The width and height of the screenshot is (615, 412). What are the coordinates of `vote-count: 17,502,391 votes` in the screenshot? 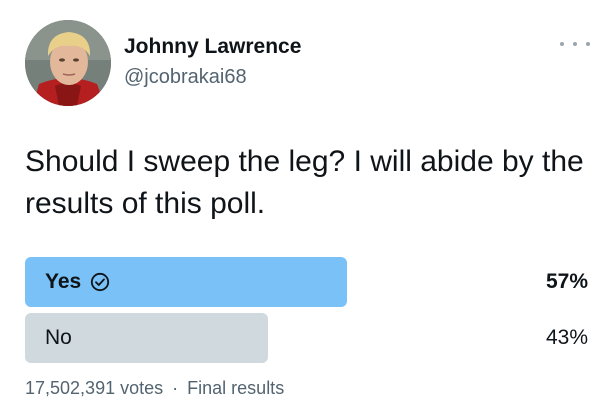 It's located at (94, 388).